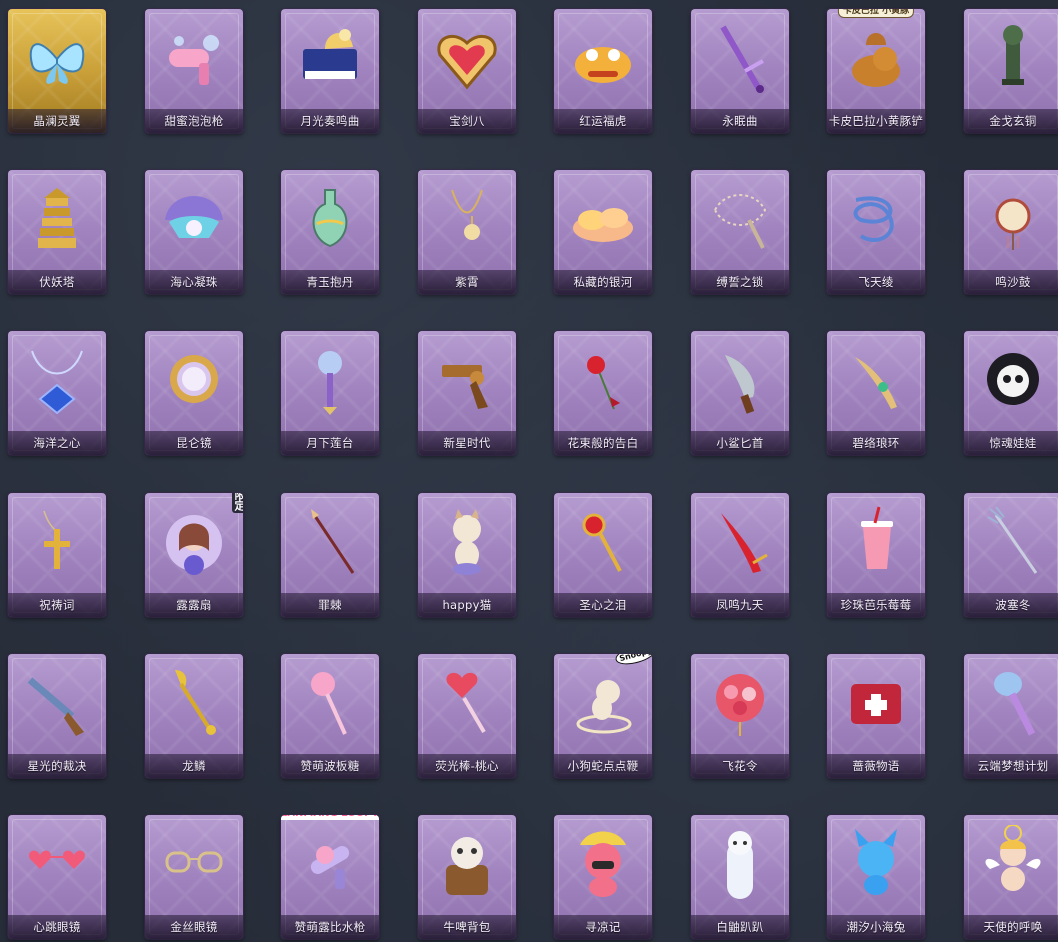  I want to click on item-card: 缚誓之锁, so click(740, 232).